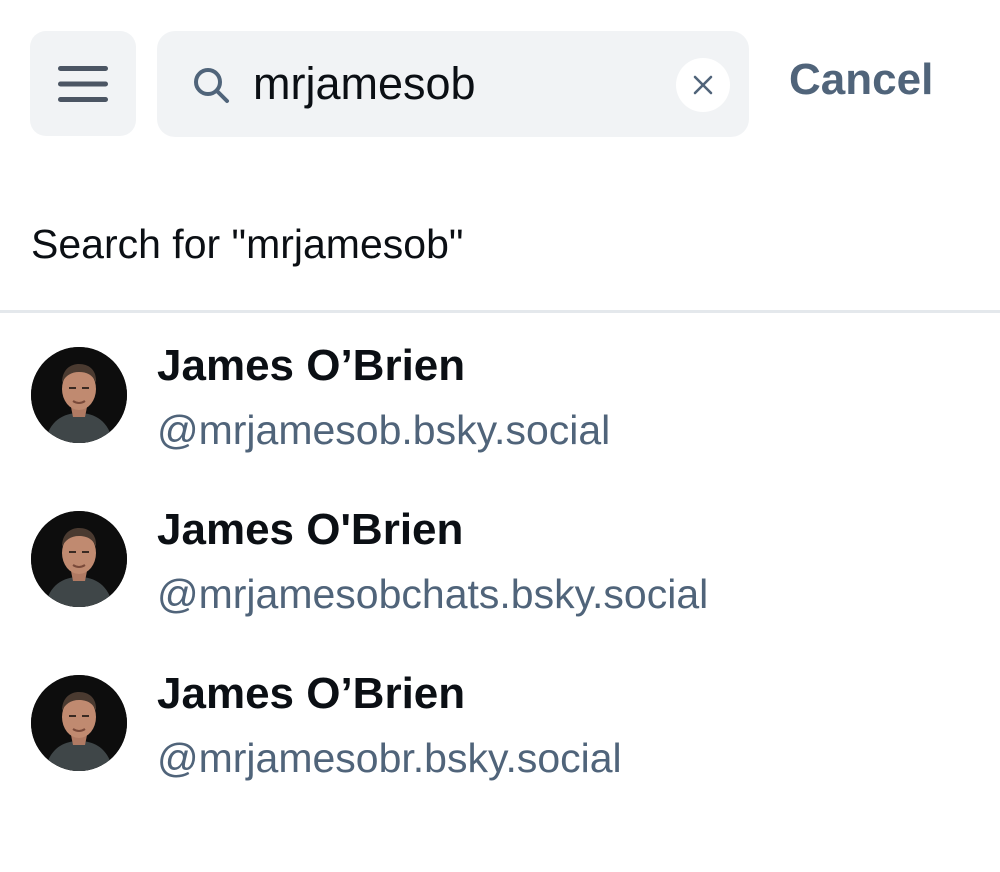 The image size is (1000, 872). What do you see at coordinates (384, 430) in the screenshot?
I see `result-handle: @mrjamesob.bsky.social` at bounding box center [384, 430].